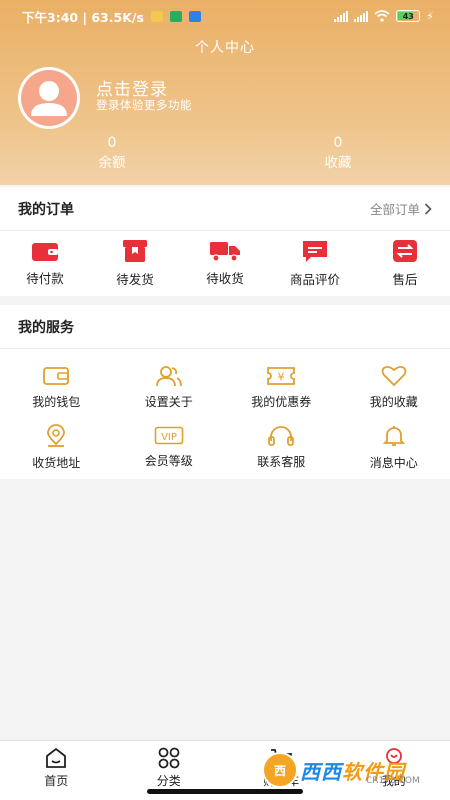 This screenshot has height=800, width=450. Describe the element at coordinates (405, 250) in the screenshot. I see `exchange-icon` at that location.